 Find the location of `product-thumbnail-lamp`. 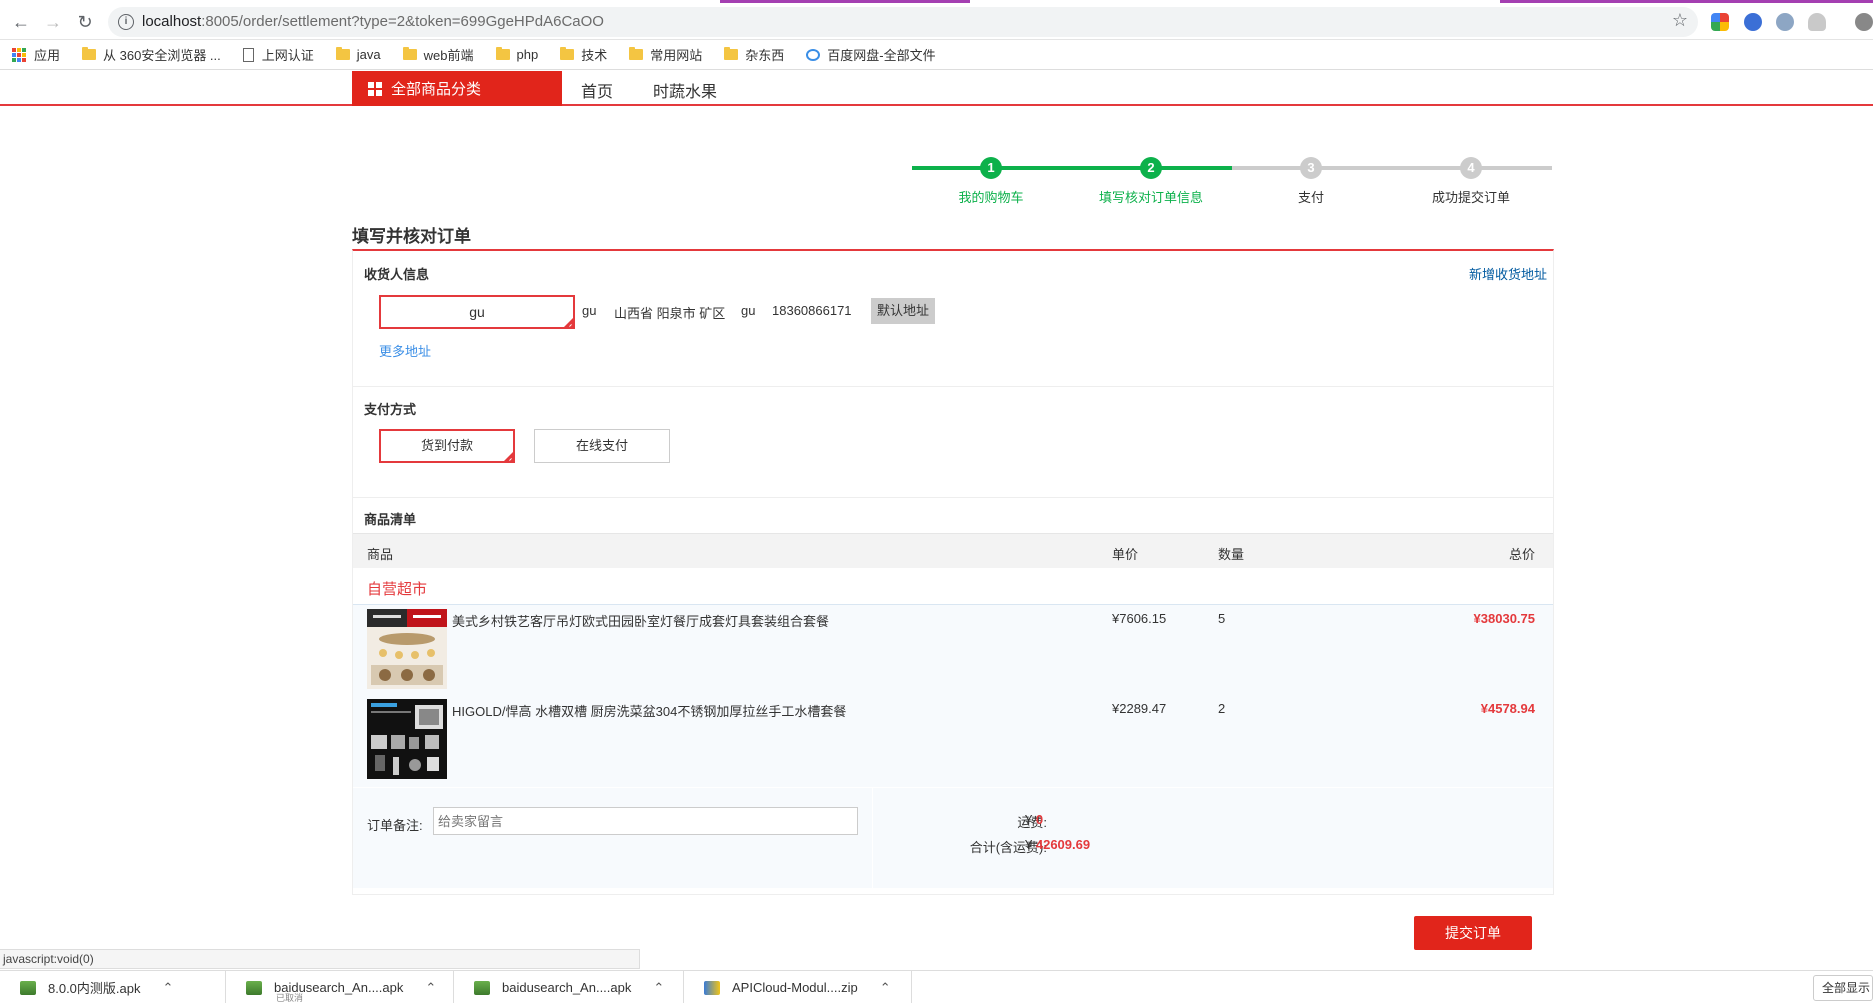

product-thumbnail-lamp is located at coordinates (407, 649).